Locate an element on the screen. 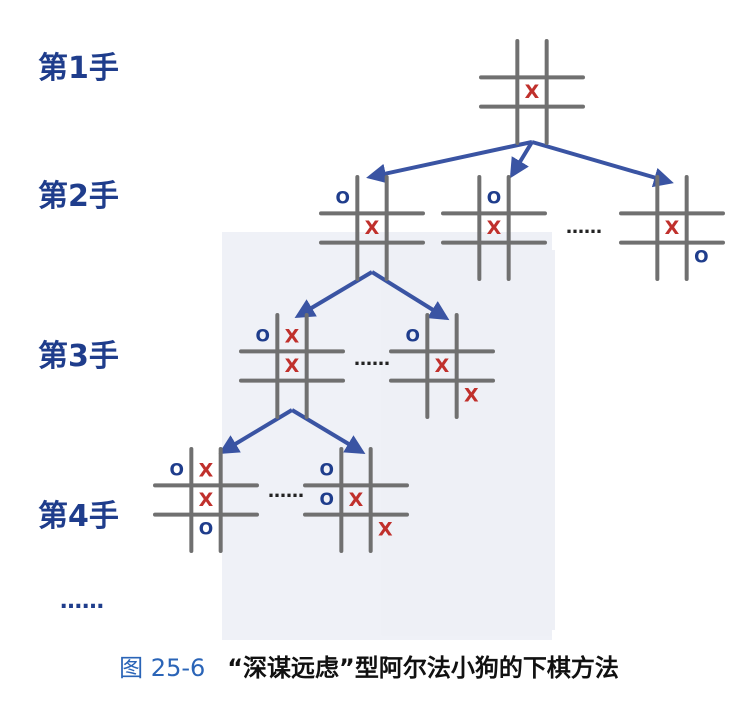 This screenshot has width=738, height=710. arrow-move1-to-move2-a is located at coordinates (449, 162).